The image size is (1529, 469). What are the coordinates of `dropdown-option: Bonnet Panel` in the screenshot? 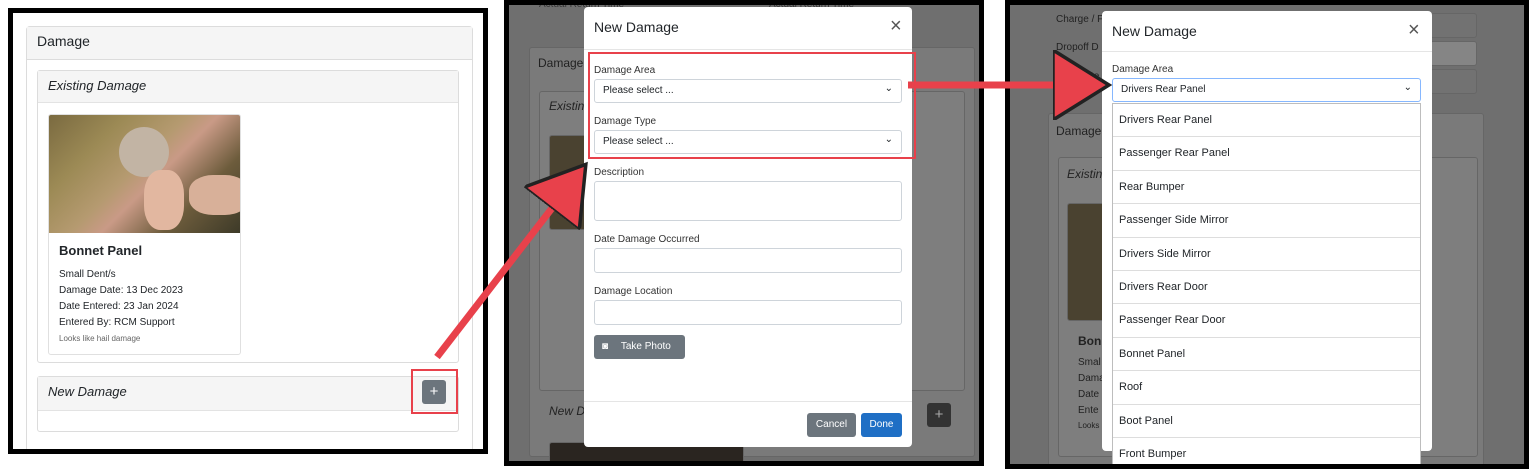 It's located at (1266, 355).